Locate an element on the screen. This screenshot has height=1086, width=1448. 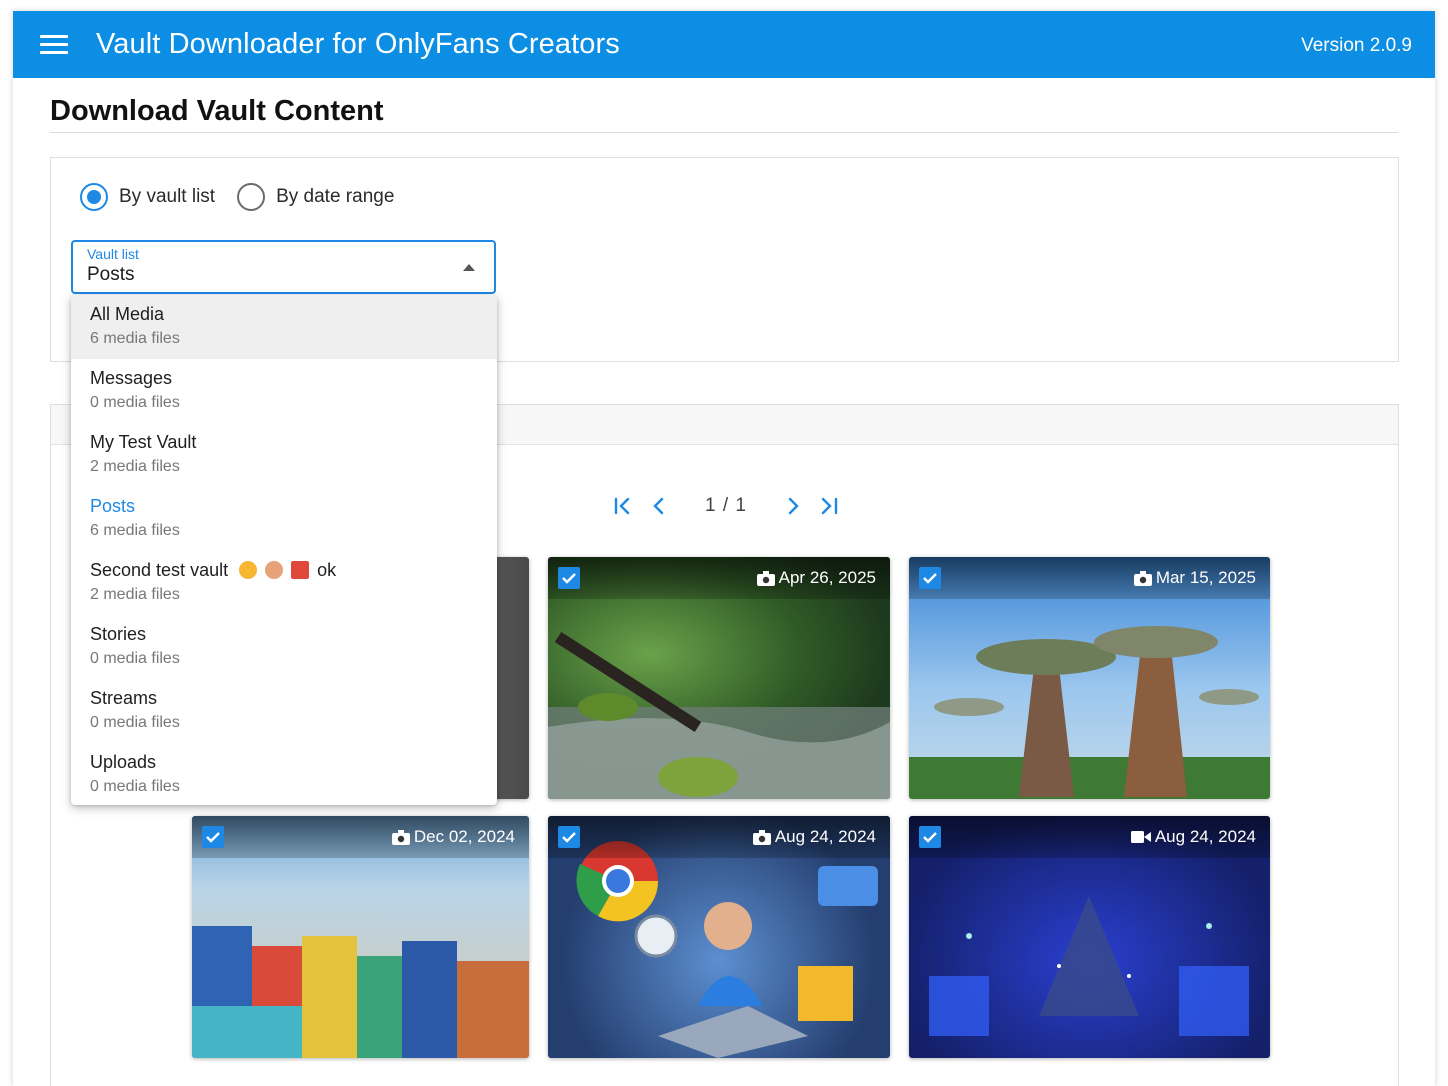
dog-emoji-icon is located at coordinates (274, 570).